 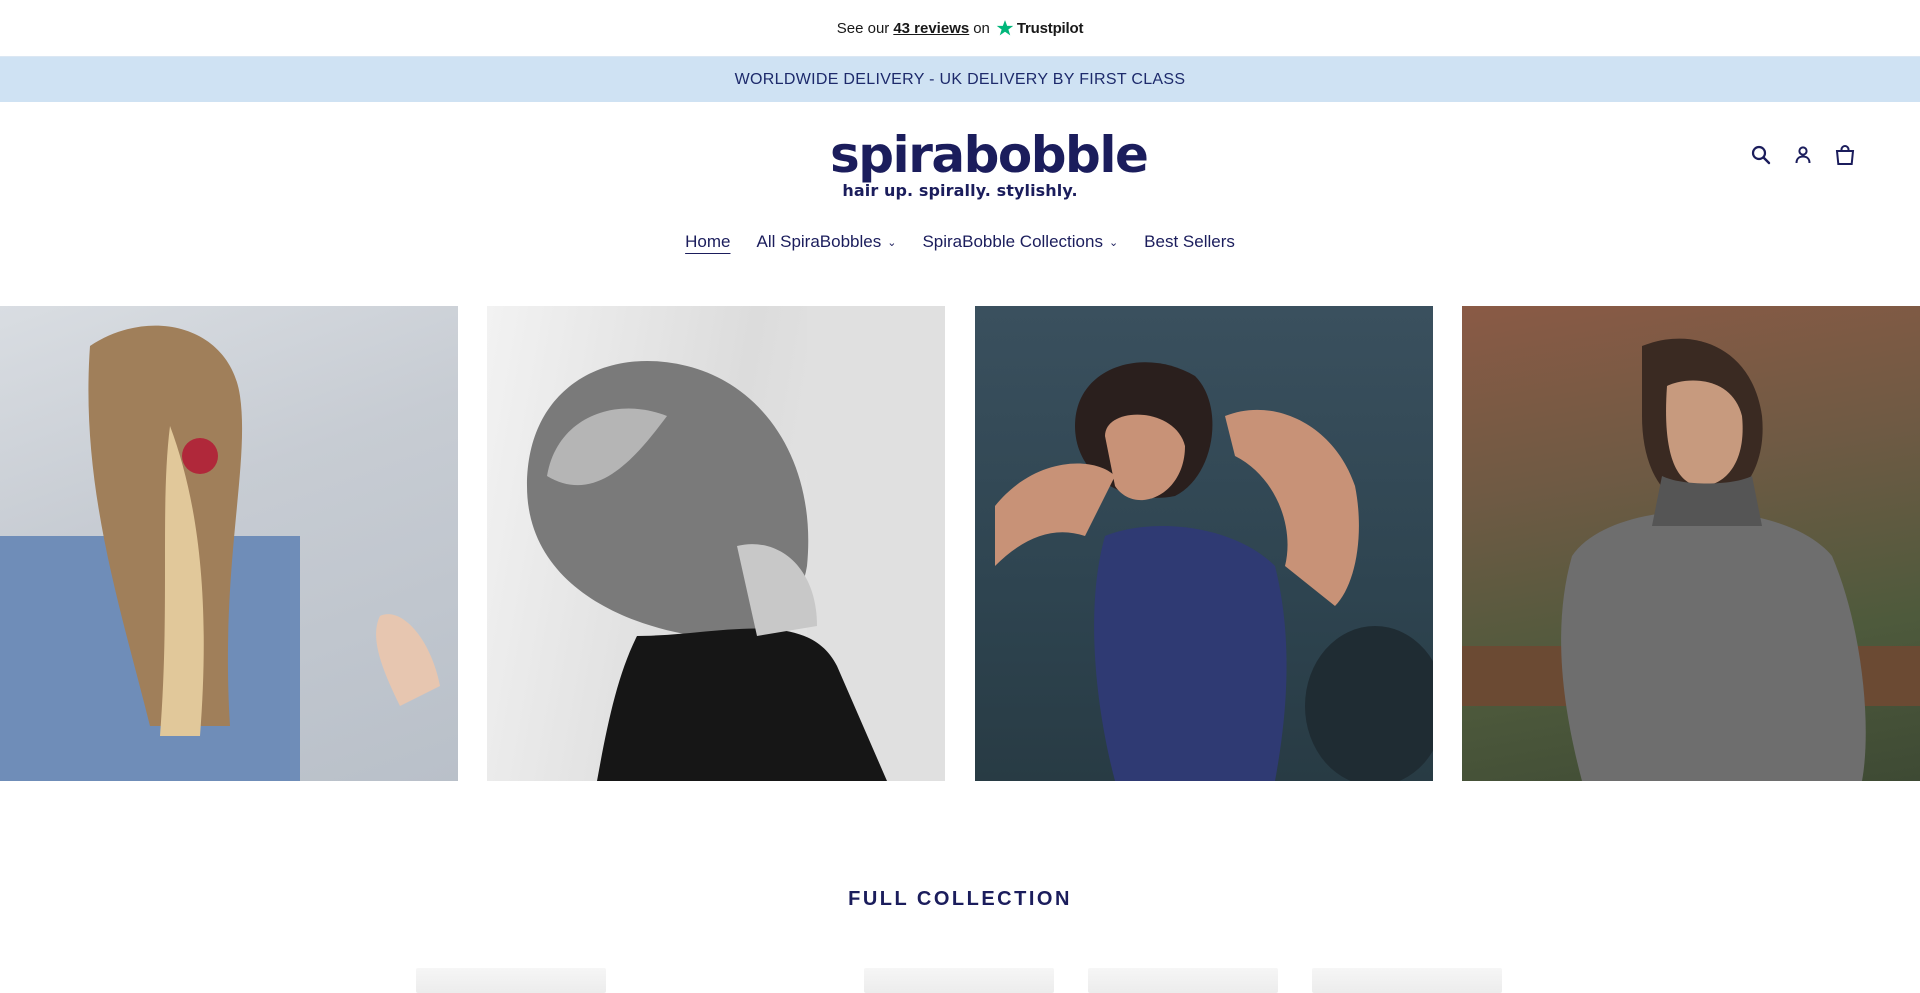 What do you see at coordinates (716, 543) in the screenshot?
I see `gallery-photo-ponytail-bw` at bounding box center [716, 543].